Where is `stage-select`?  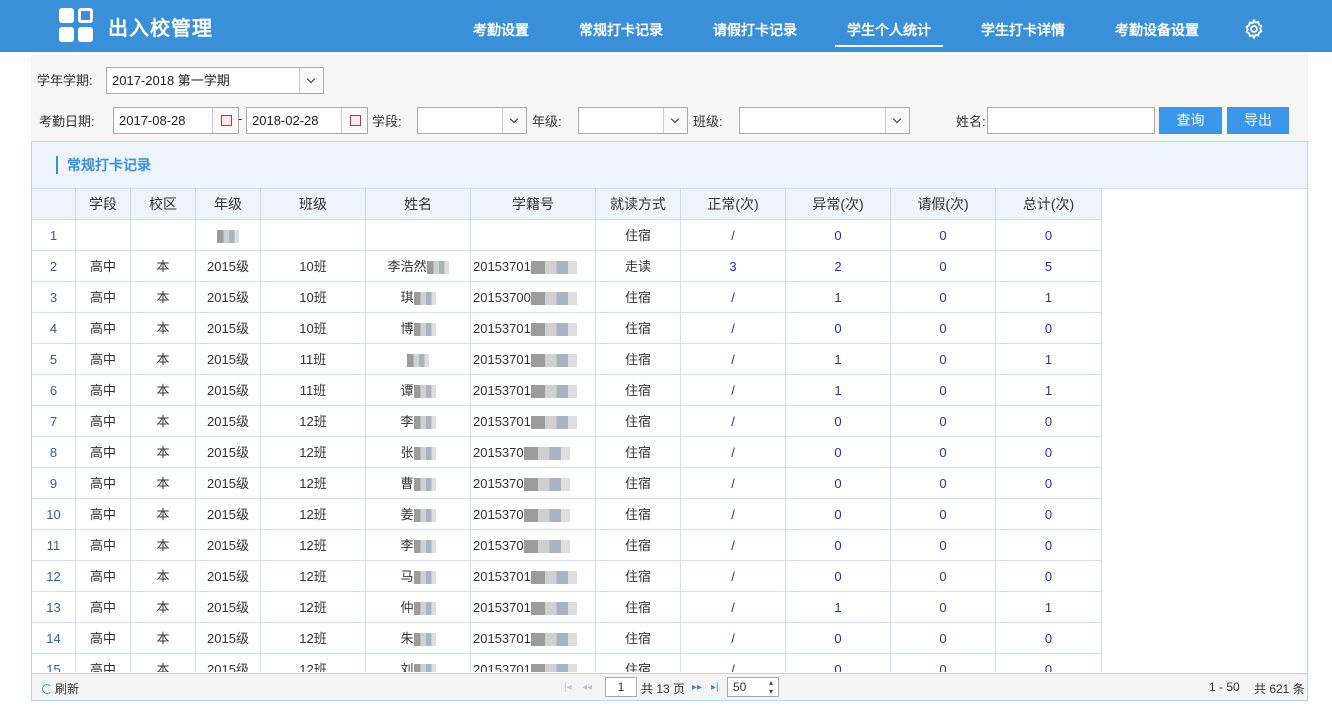
stage-select is located at coordinates (472, 120).